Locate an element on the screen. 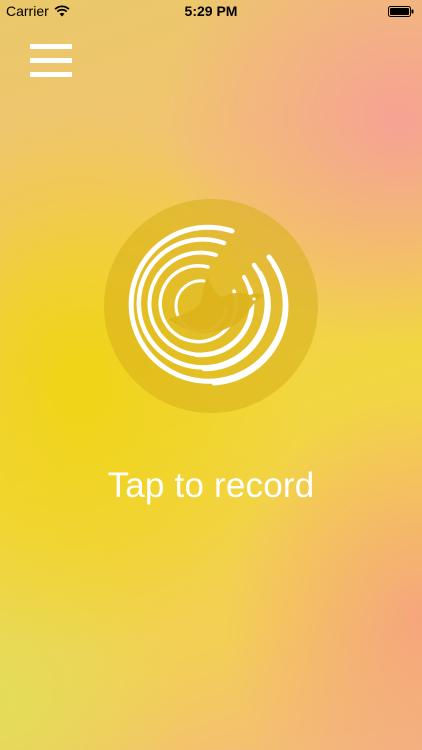 This screenshot has width=422, height=750. status-time: 5:29 PM is located at coordinates (211, 11).